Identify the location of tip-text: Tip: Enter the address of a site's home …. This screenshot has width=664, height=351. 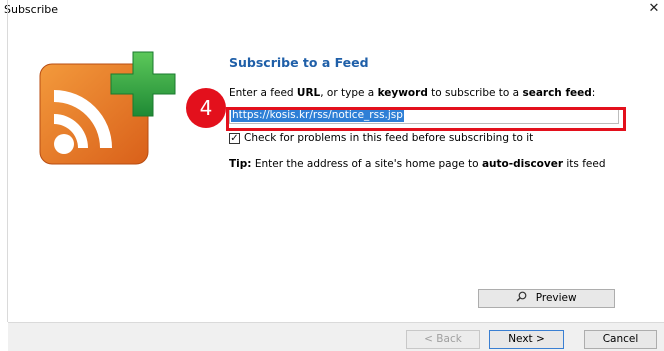
(417, 164).